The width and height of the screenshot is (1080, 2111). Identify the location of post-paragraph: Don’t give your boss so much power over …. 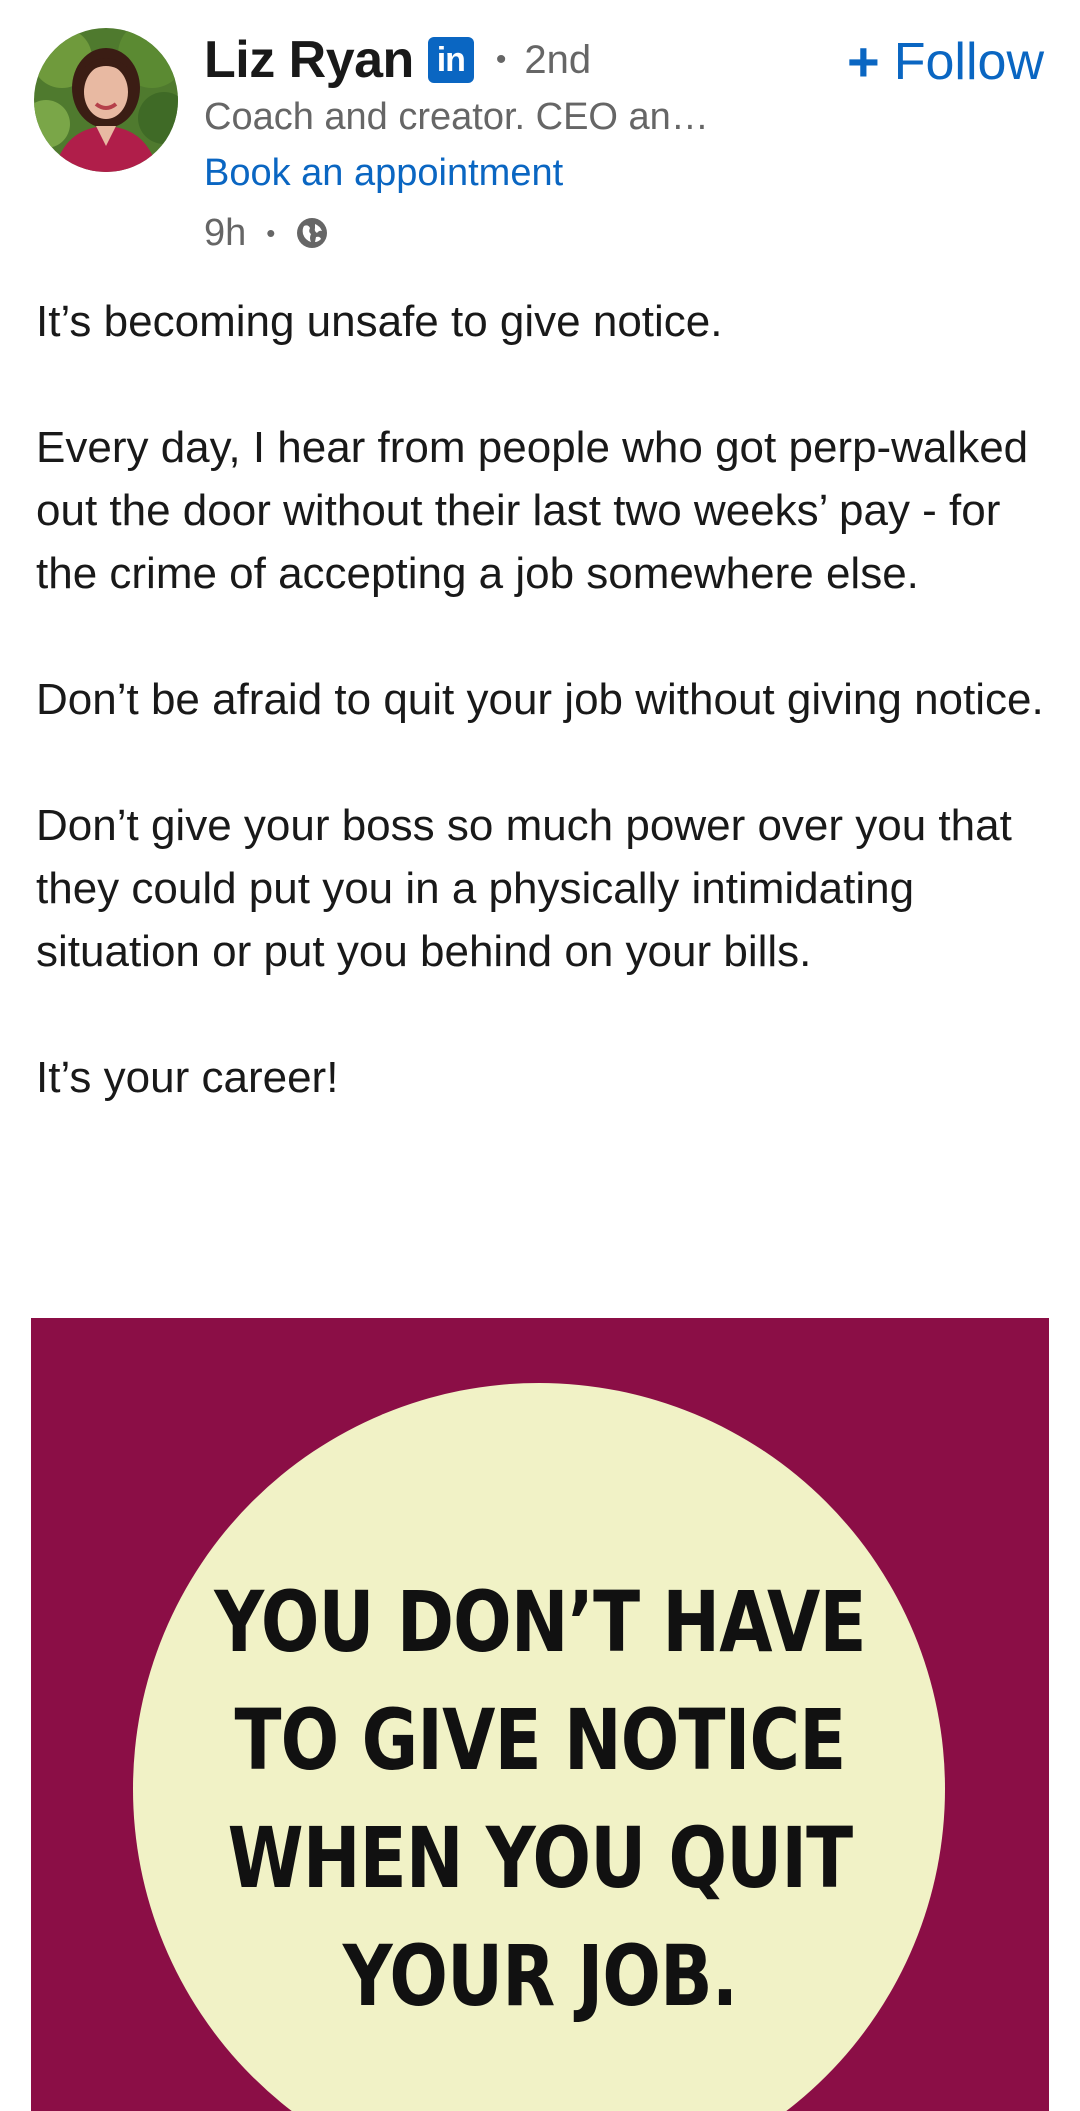
(524, 888).